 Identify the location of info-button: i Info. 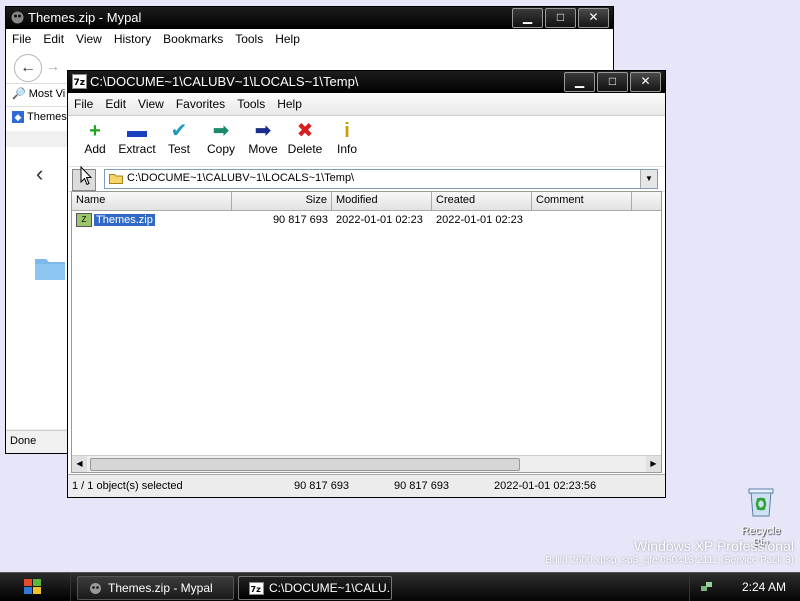
(347, 143).